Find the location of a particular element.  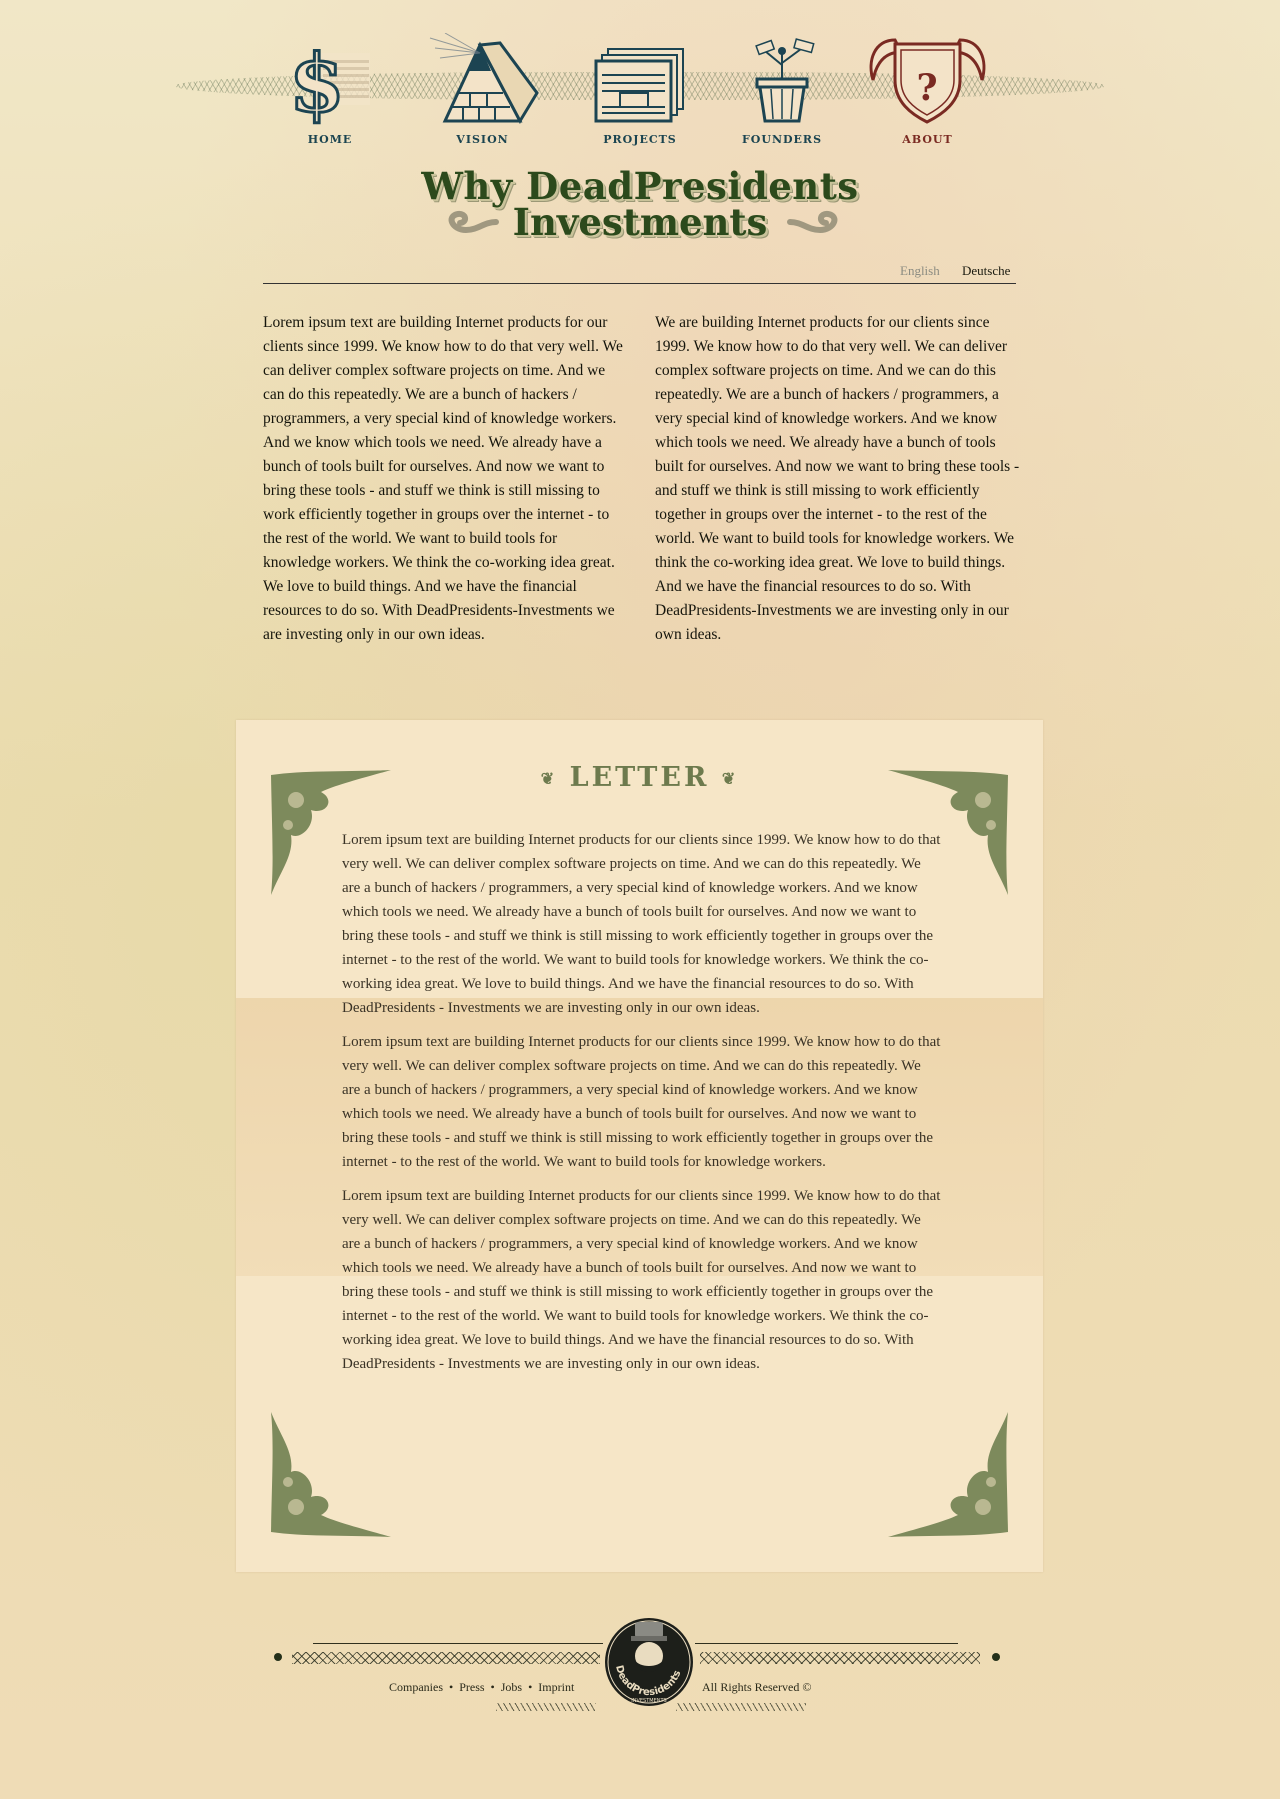

dollar-sign-icon: $ is located at coordinates (329, 80).